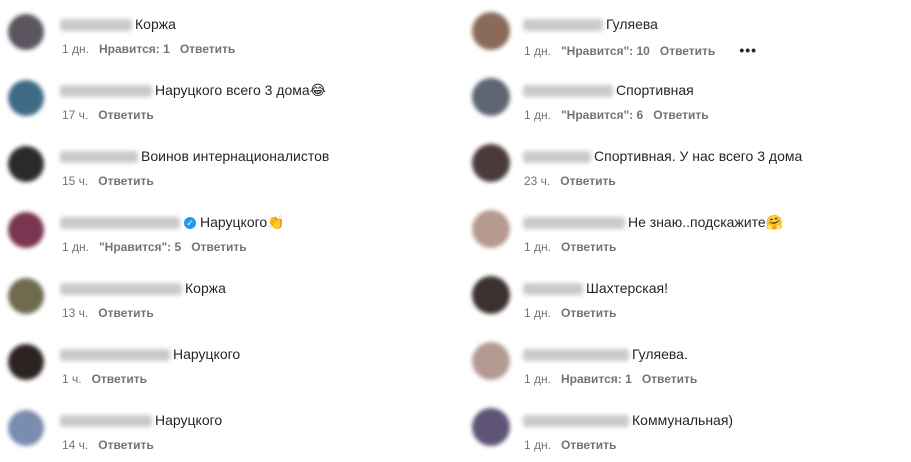 This screenshot has width=911, height=462. I want to click on comment-time: 15 ч., so click(75, 181).